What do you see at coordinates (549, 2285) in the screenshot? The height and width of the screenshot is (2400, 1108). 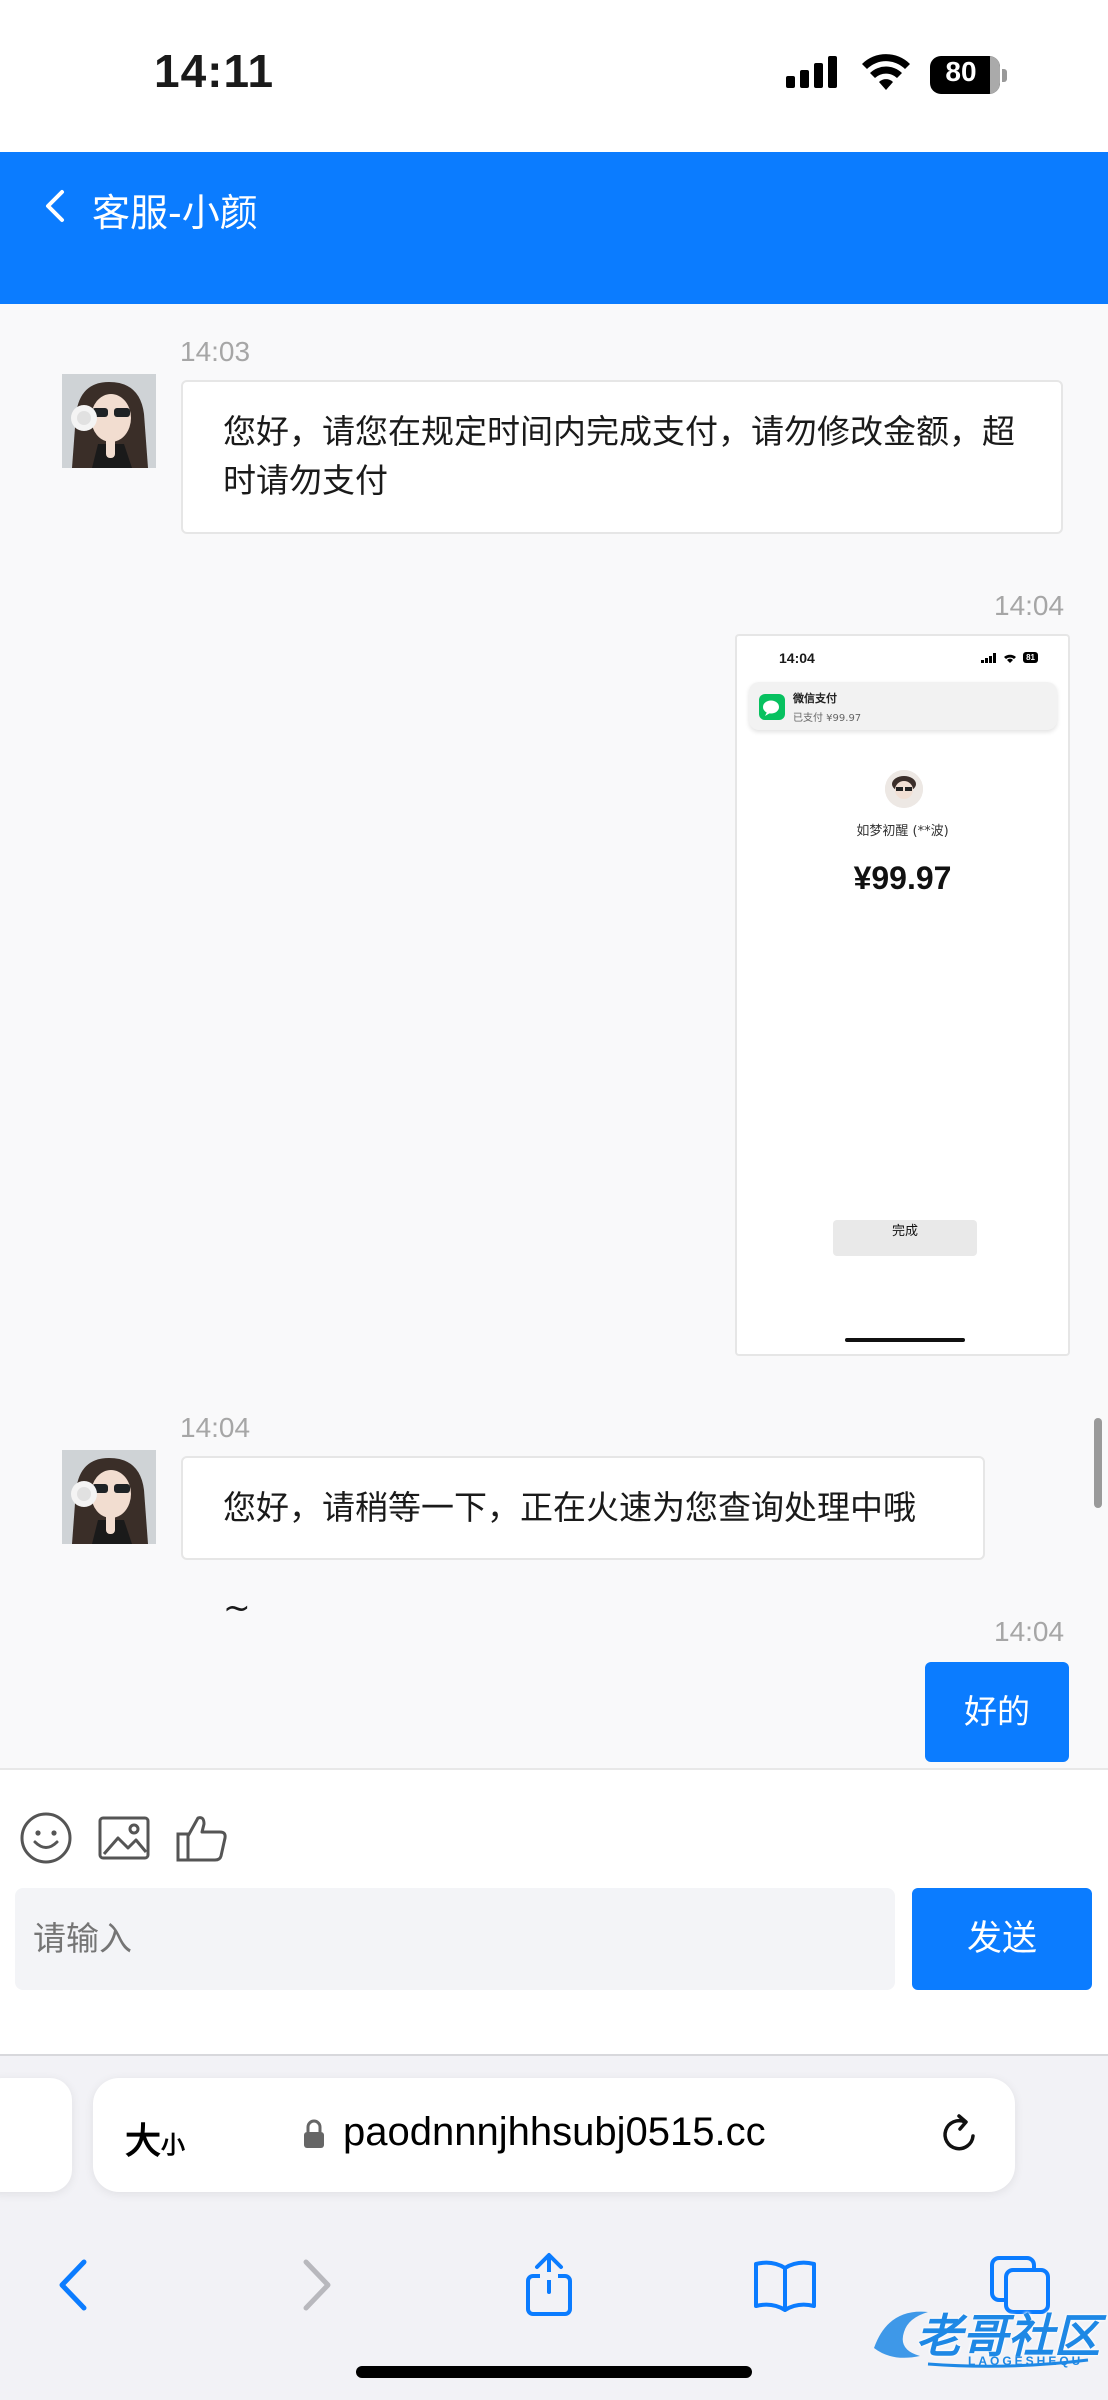 I see `share-icon` at bounding box center [549, 2285].